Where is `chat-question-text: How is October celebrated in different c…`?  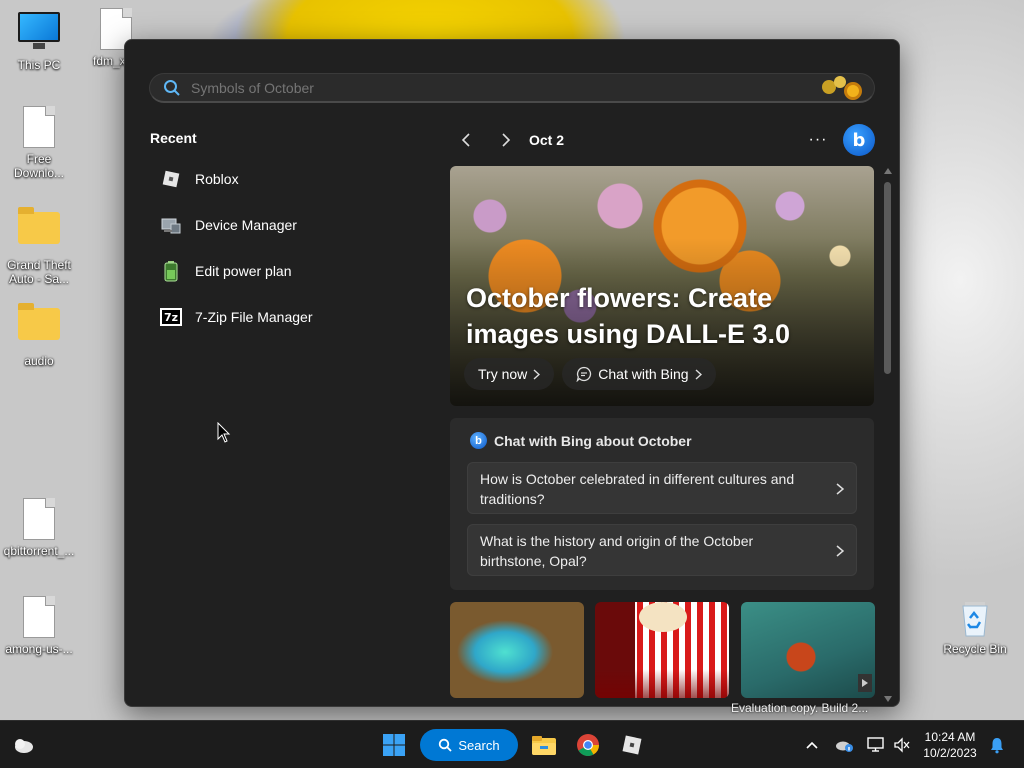
chat-question-text: How is October celebrated in different c… is located at coordinates (637, 489).